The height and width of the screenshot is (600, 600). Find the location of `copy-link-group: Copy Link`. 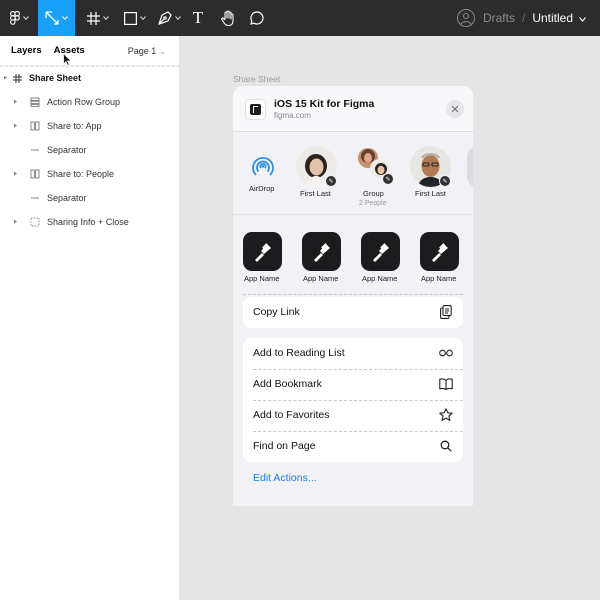

copy-link-group: Copy Link is located at coordinates (353, 312).